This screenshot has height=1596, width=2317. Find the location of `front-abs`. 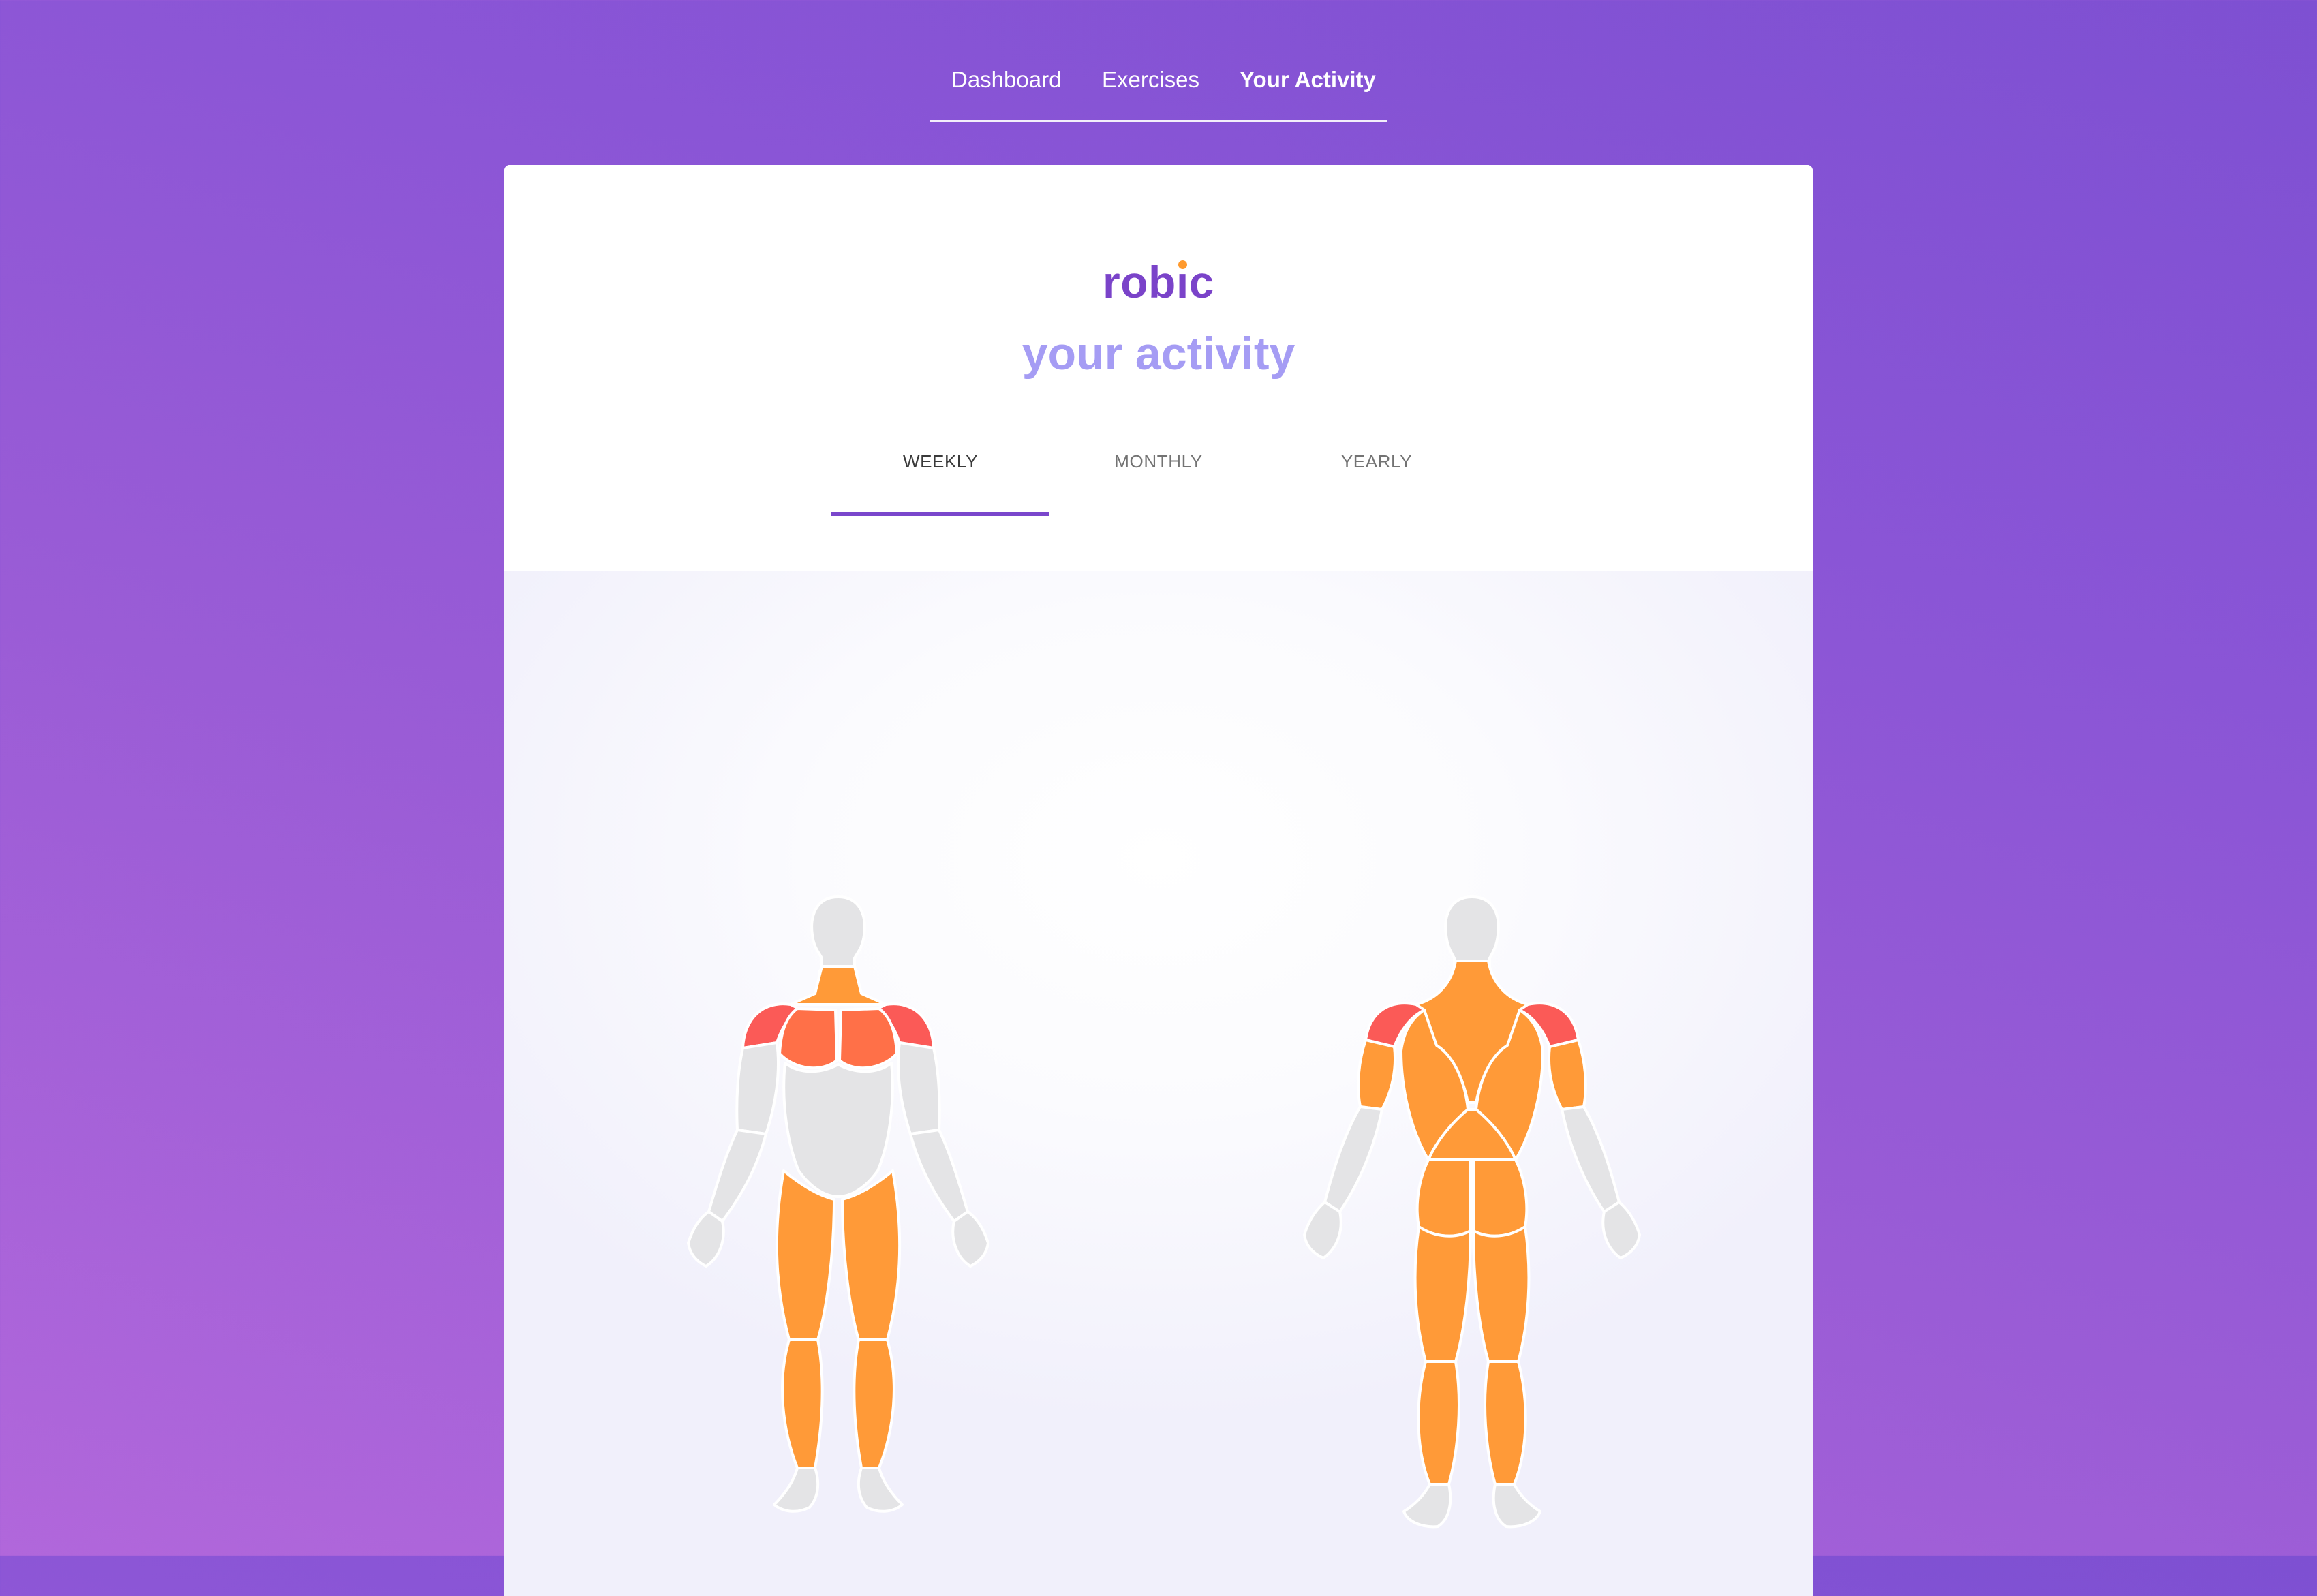

front-abs is located at coordinates (838, 1130).